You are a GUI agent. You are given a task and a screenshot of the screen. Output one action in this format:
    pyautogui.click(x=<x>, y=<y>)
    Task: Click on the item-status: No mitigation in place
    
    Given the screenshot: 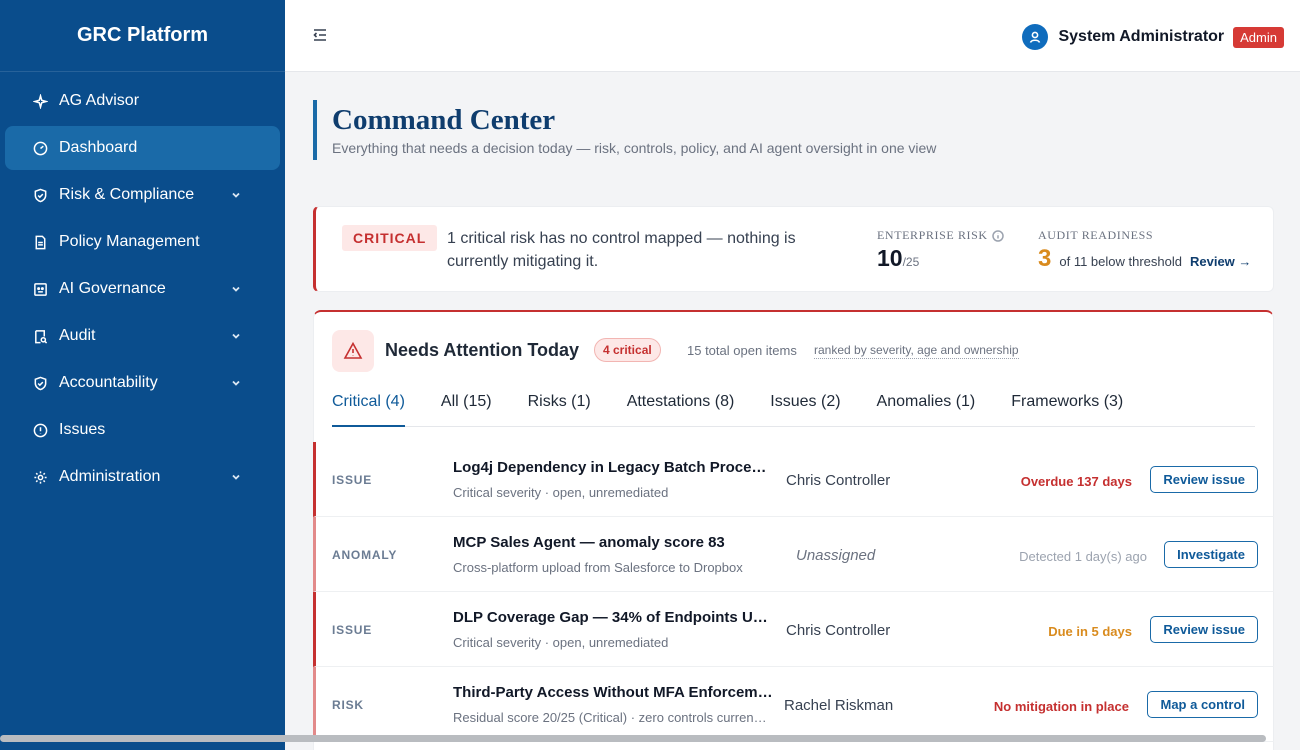 What is the action you would take?
    pyautogui.click(x=1061, y=706)
    